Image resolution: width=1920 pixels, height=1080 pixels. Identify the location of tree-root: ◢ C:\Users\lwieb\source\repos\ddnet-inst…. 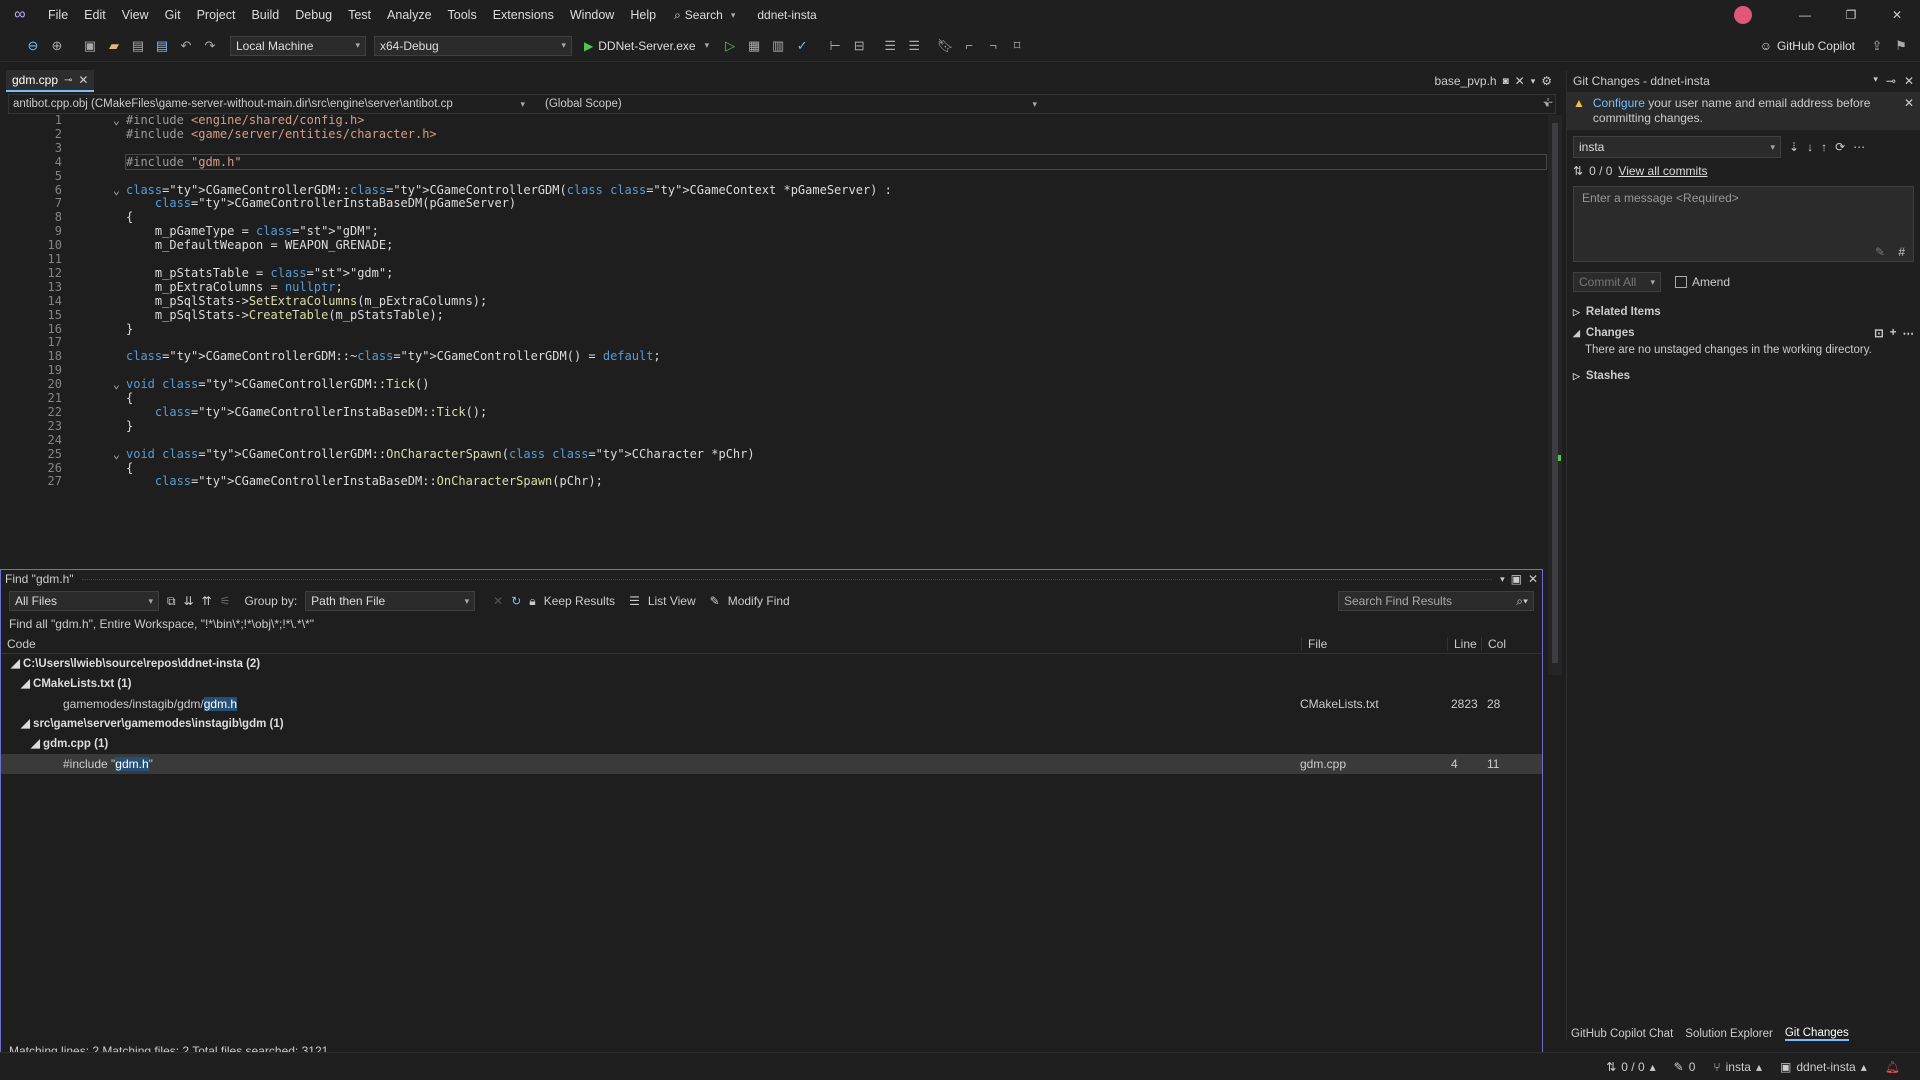
(135, 664).